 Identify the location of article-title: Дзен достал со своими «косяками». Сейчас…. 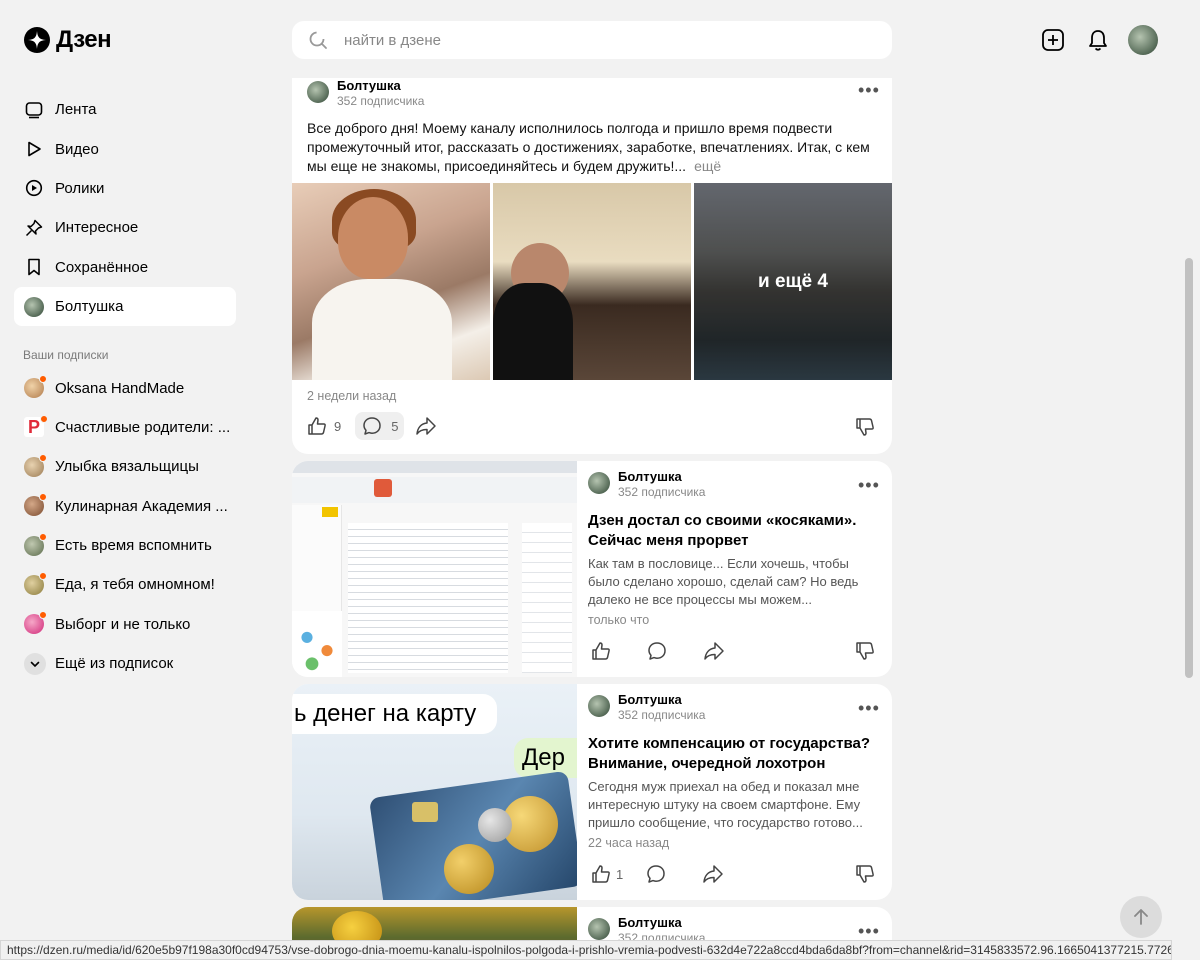
(730, 531).